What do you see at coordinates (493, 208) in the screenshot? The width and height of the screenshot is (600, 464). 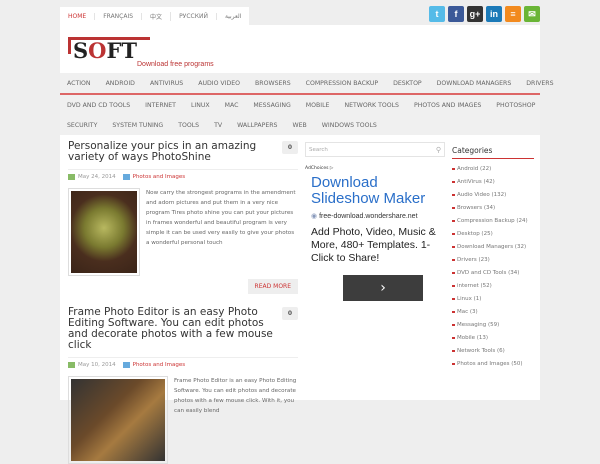 I see `category-item: Browsers (34)` at bounding box center [493, 208].